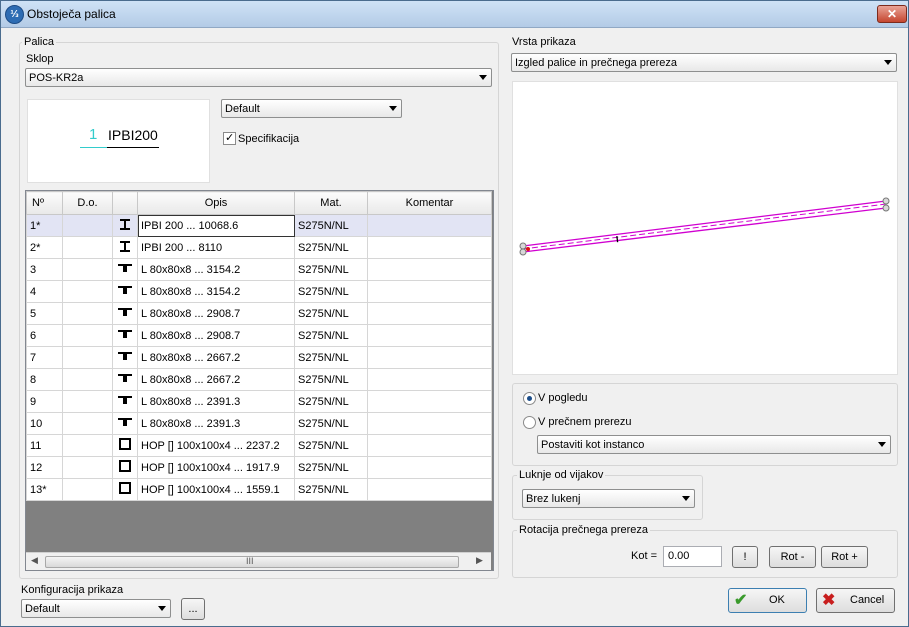 The height and width of the screenshot is (627, 909). What do you see at coordinates (44, 489) in the screenshot?
I see `cell-no: 13*` at bounding box center [44, 489].